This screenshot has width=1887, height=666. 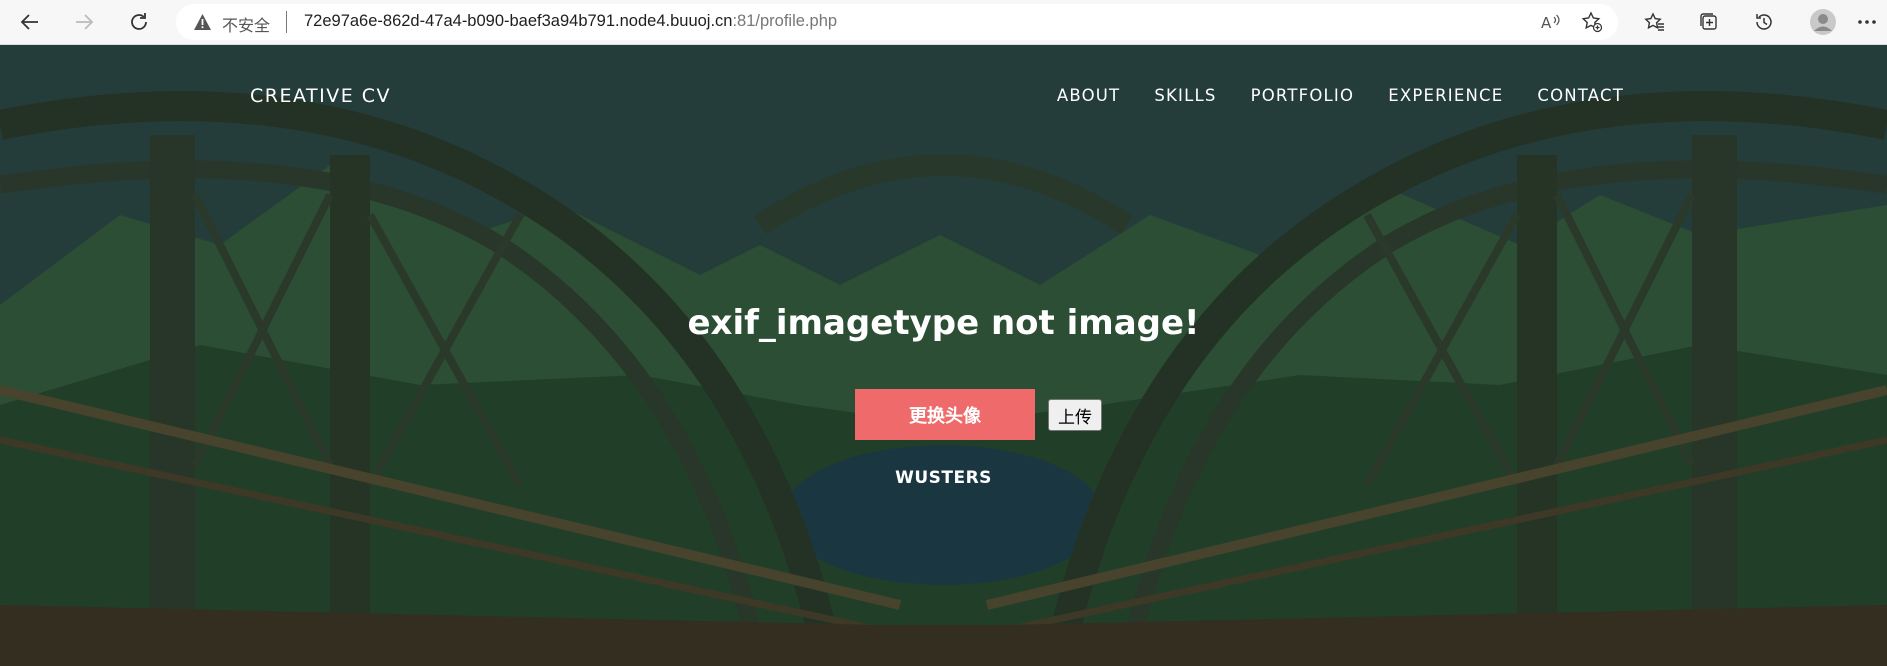 What do you see at coordinates (1764, 22) in the screenshot?
I see `history-icon` at bounding box center [1764, 22].